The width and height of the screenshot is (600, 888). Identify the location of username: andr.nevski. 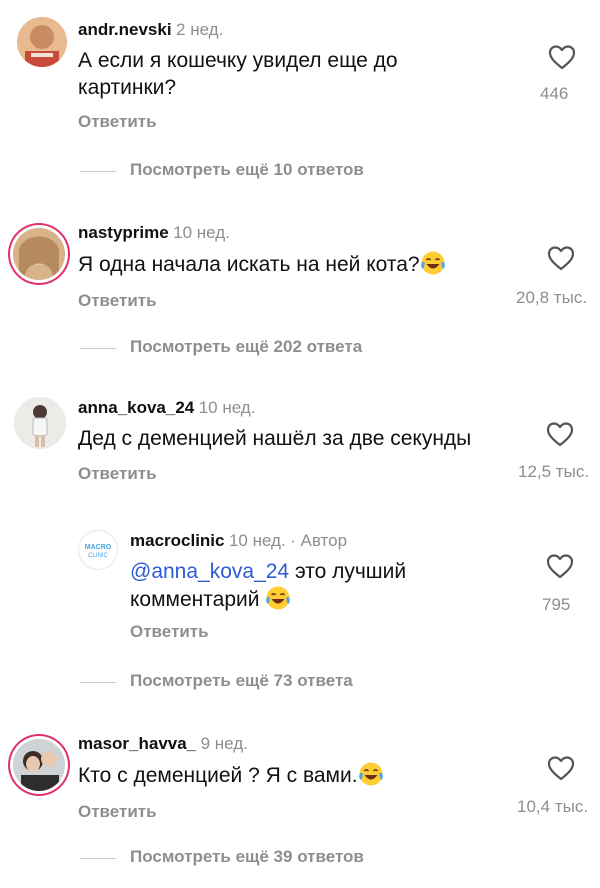
(125, 29).